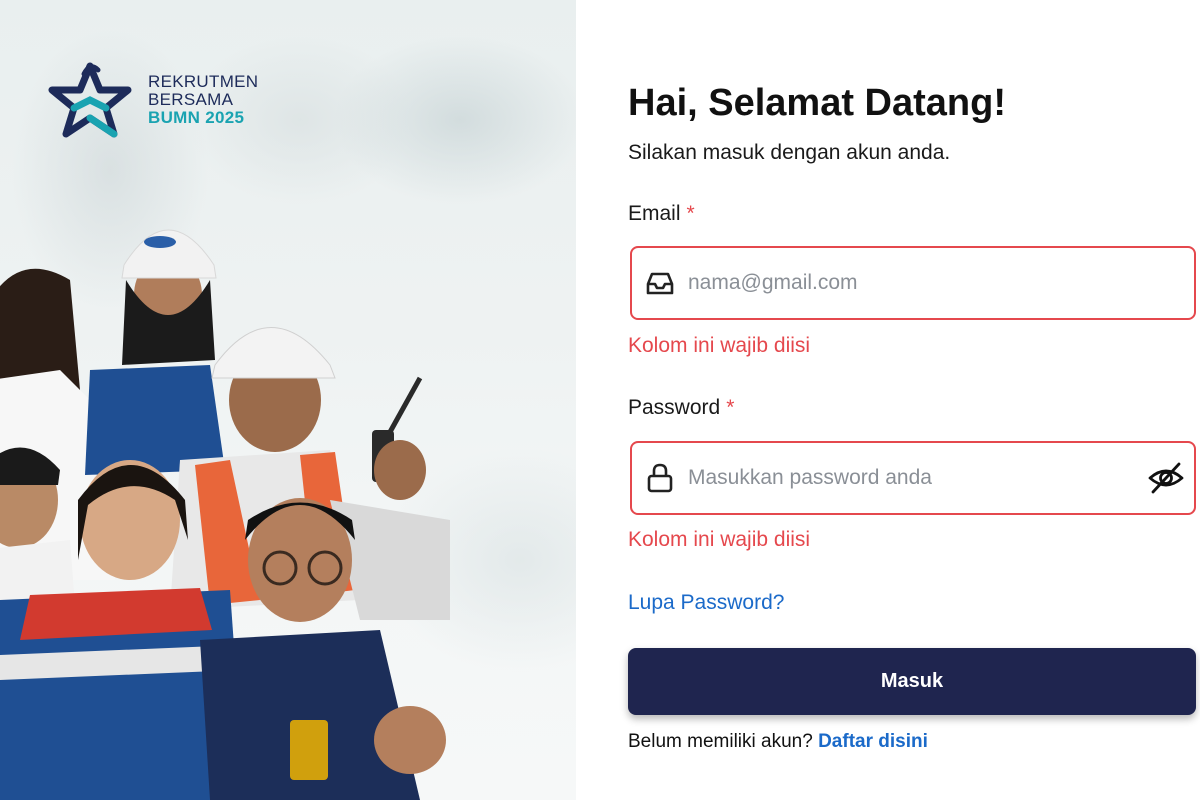 The width and height of the screenshot is (1200, 800). What do you see at coordinates (817, 103) in the screenshot?
I see `page-title: Hai, Selamat Datang!` at bounding box center [817, 103].